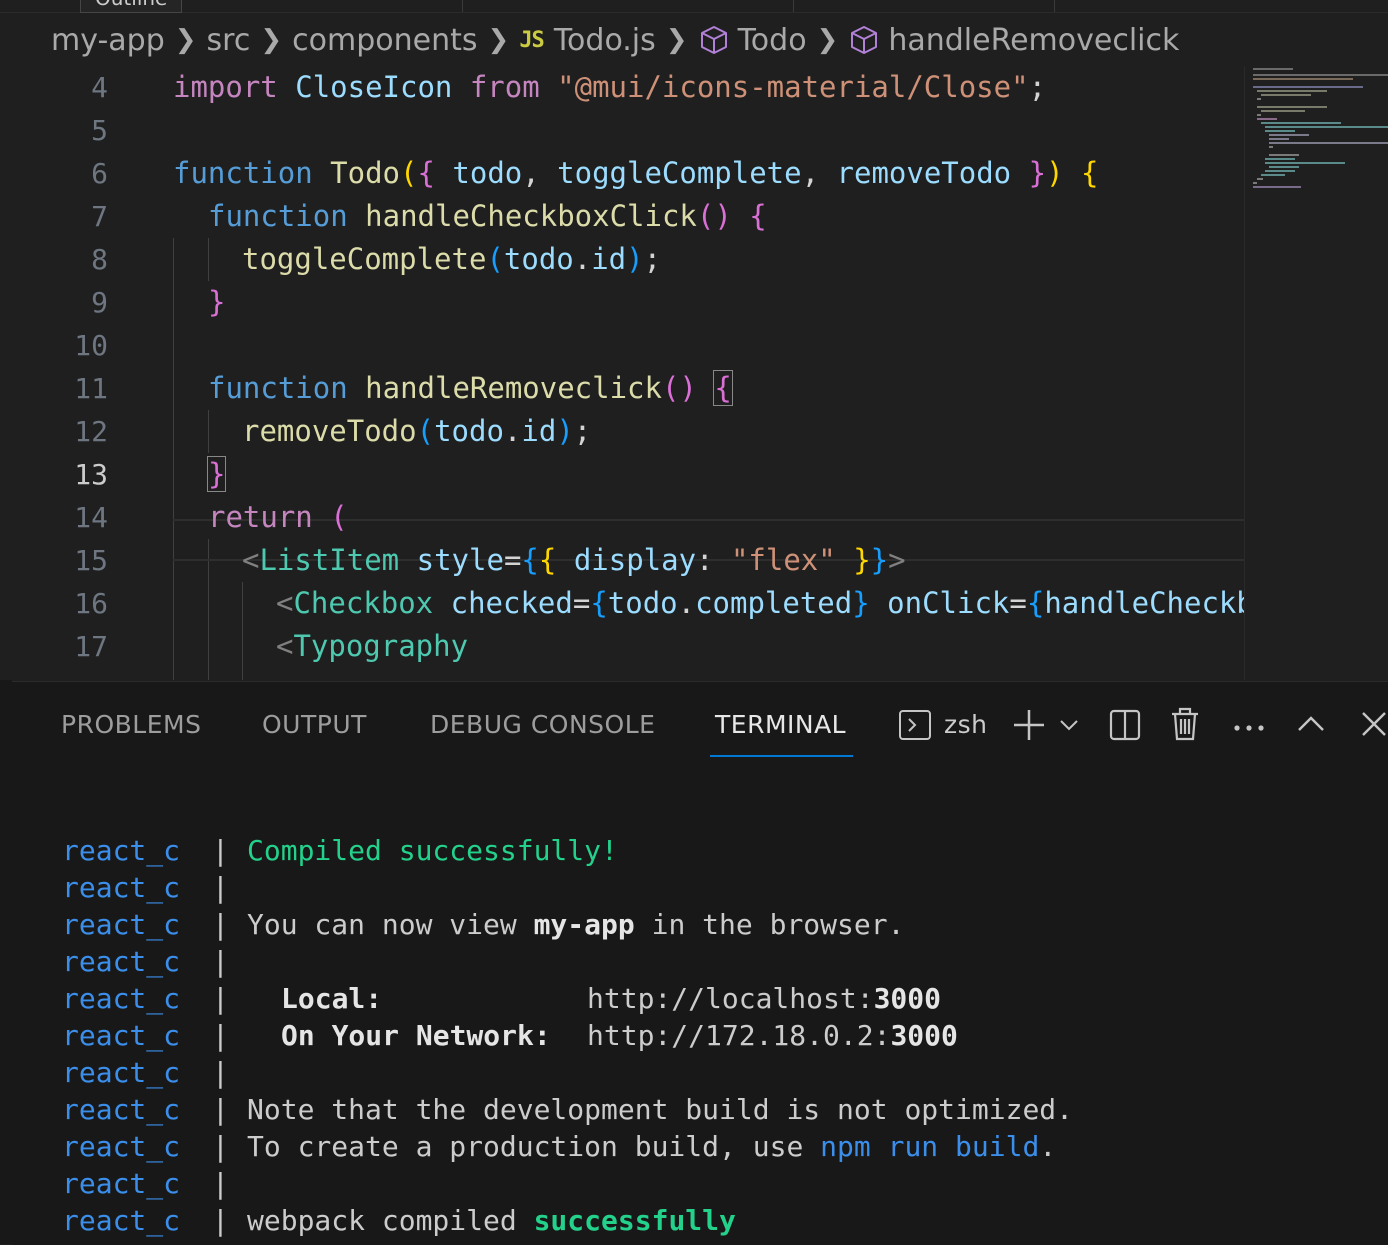 The image size is (1388, 1245). What do you see at coordinates (531, 40) in the screenshot?
I see `javascript-file-icon: JS` at bounding box center [531, 40].